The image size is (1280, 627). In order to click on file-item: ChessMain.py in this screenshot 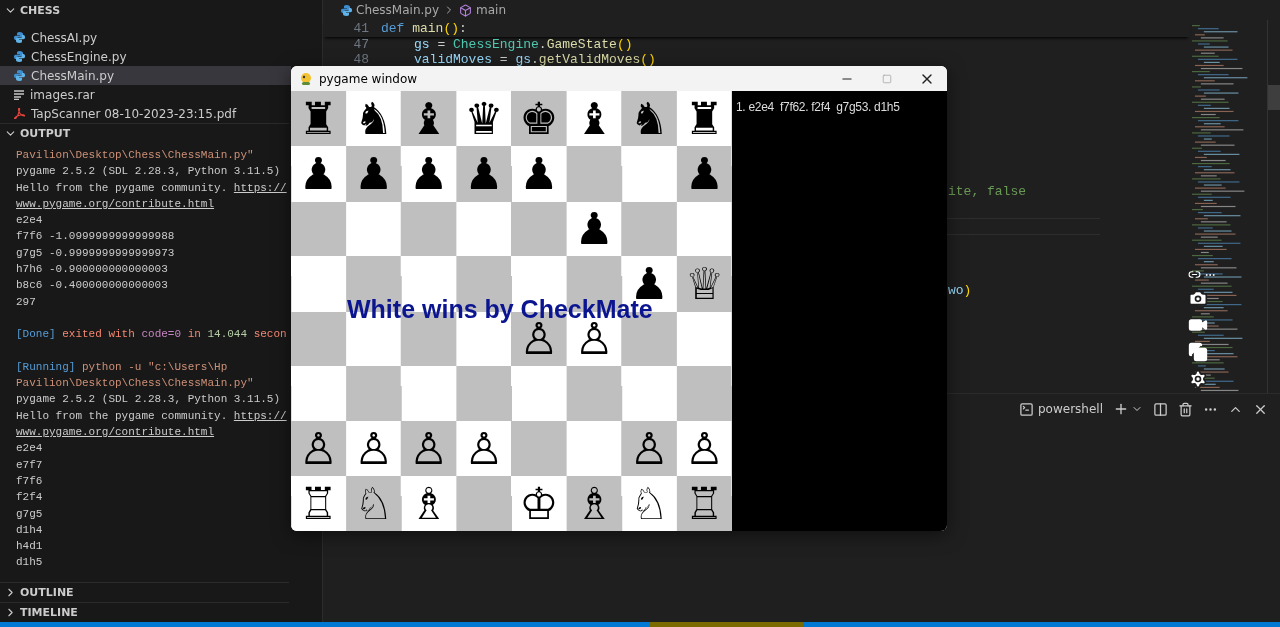, I will do `click(145, 75)`.